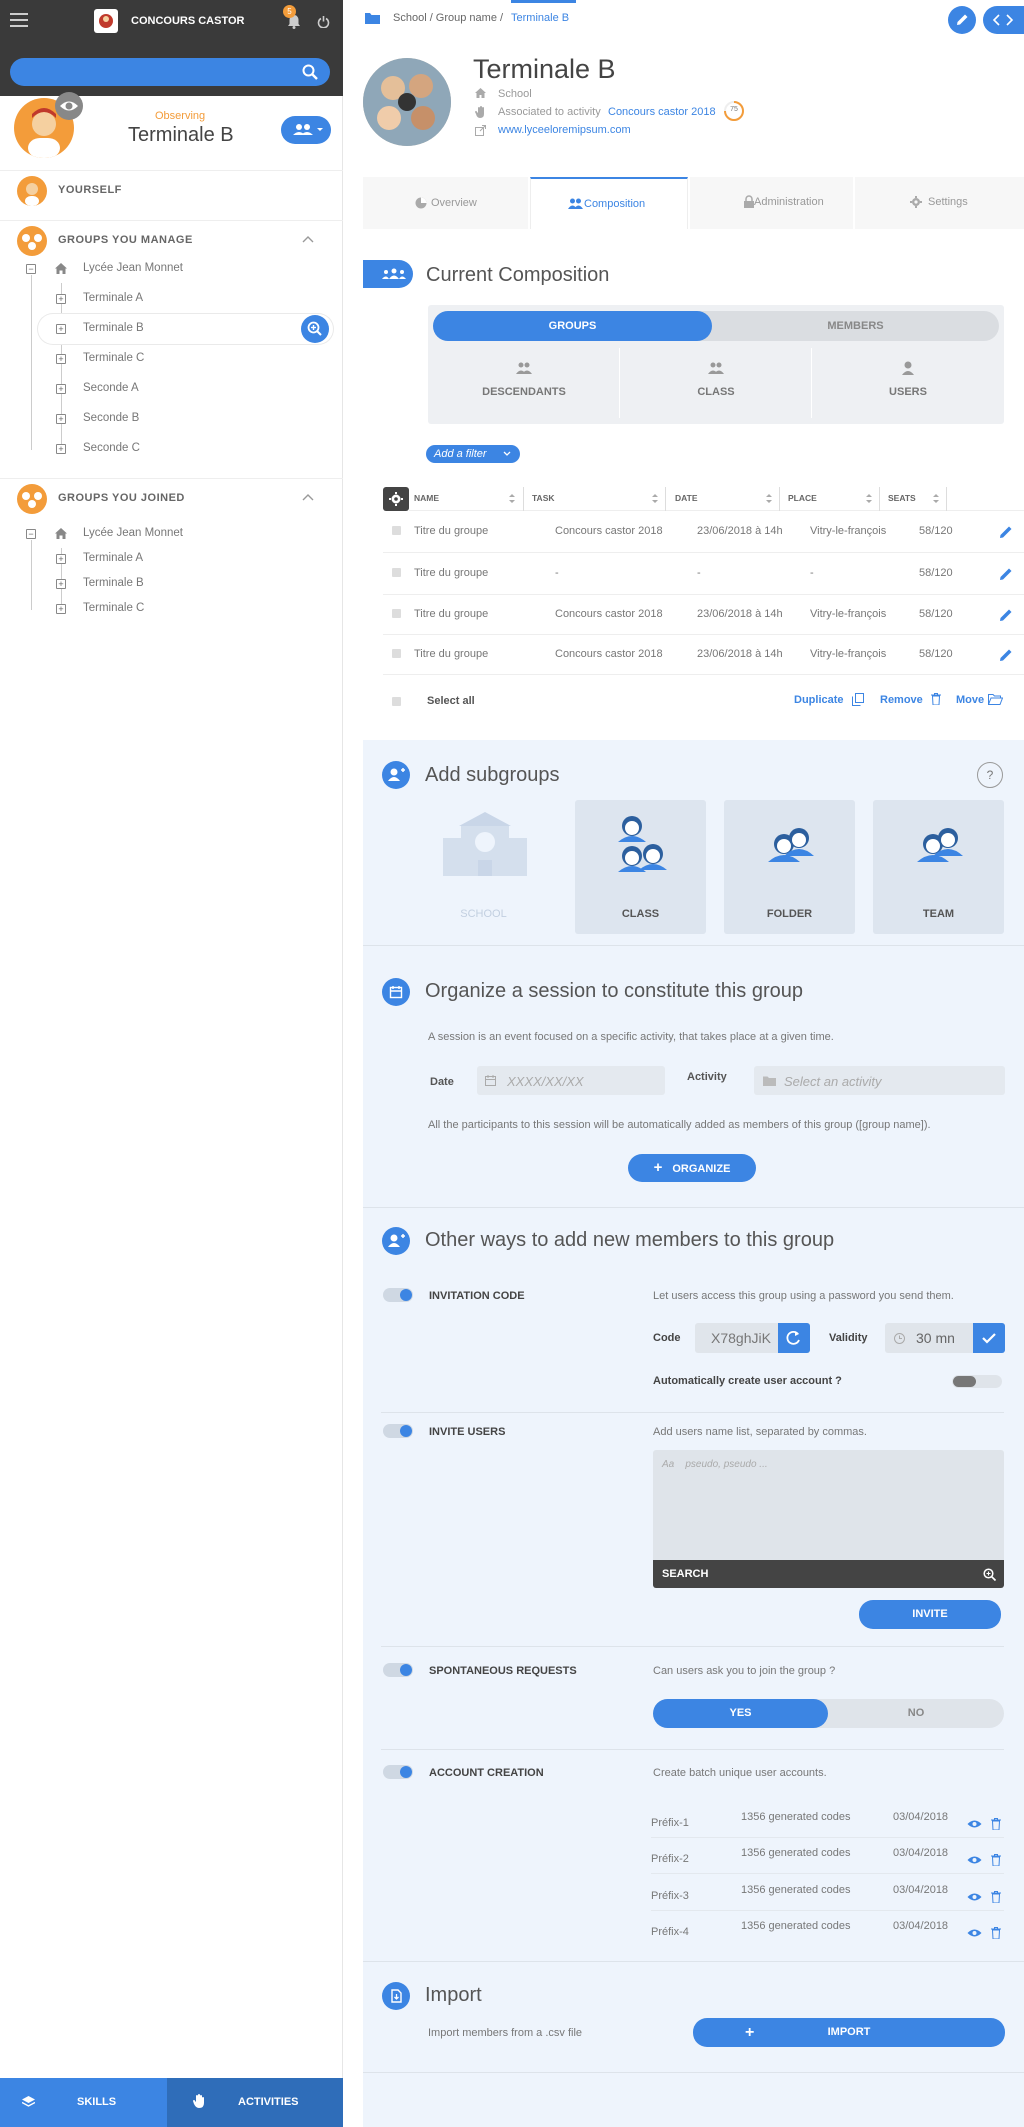  Describe the element at coordinates (789, 867) in the screenshot. I see `subgroup-tile-folder: FOLDER` at that location.